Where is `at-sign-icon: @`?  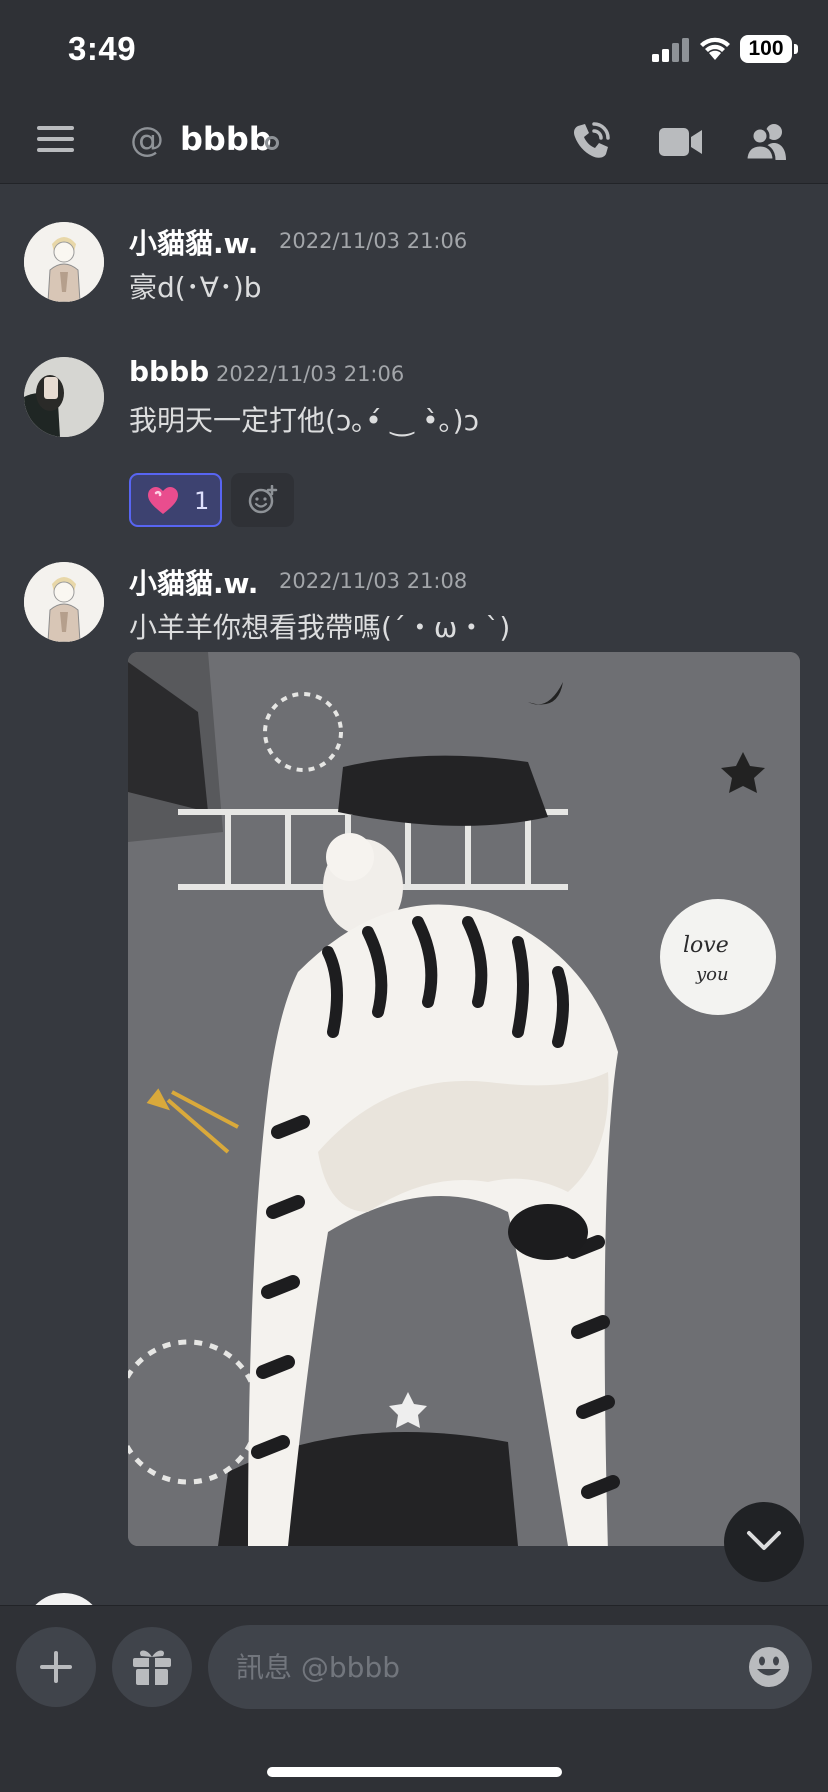 at-sign-icon: @ is located at coordinates (147, 140).